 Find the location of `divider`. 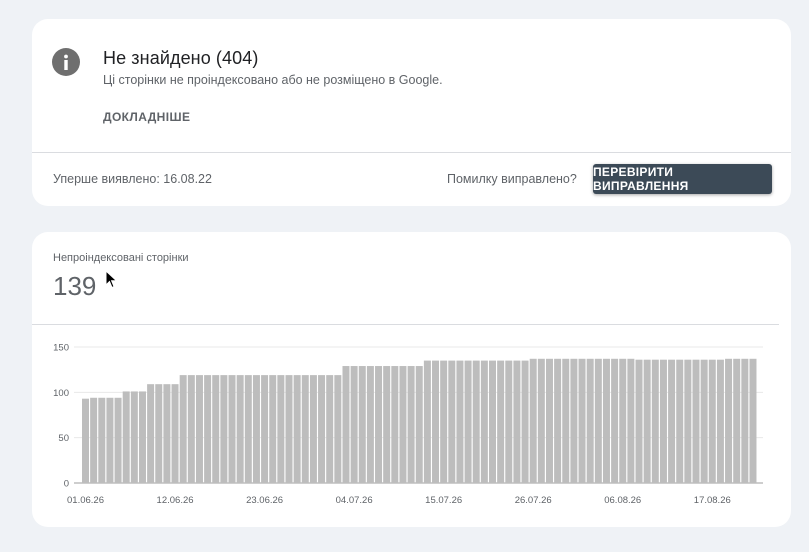

divider is located at coordinates (411, 152).